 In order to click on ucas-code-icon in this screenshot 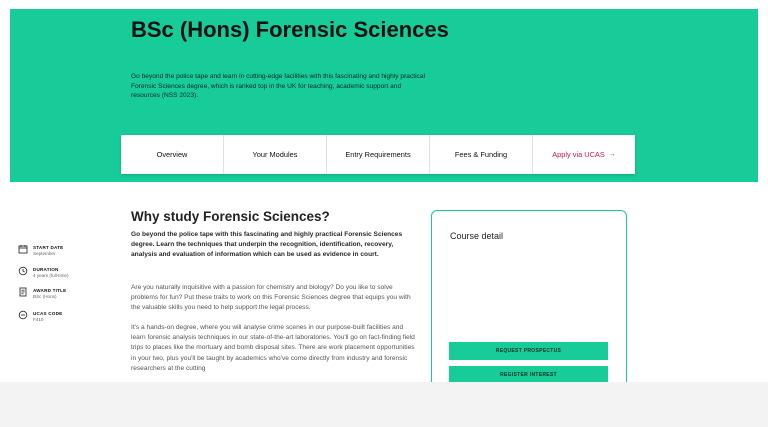, I will do `click(23, 315)`.